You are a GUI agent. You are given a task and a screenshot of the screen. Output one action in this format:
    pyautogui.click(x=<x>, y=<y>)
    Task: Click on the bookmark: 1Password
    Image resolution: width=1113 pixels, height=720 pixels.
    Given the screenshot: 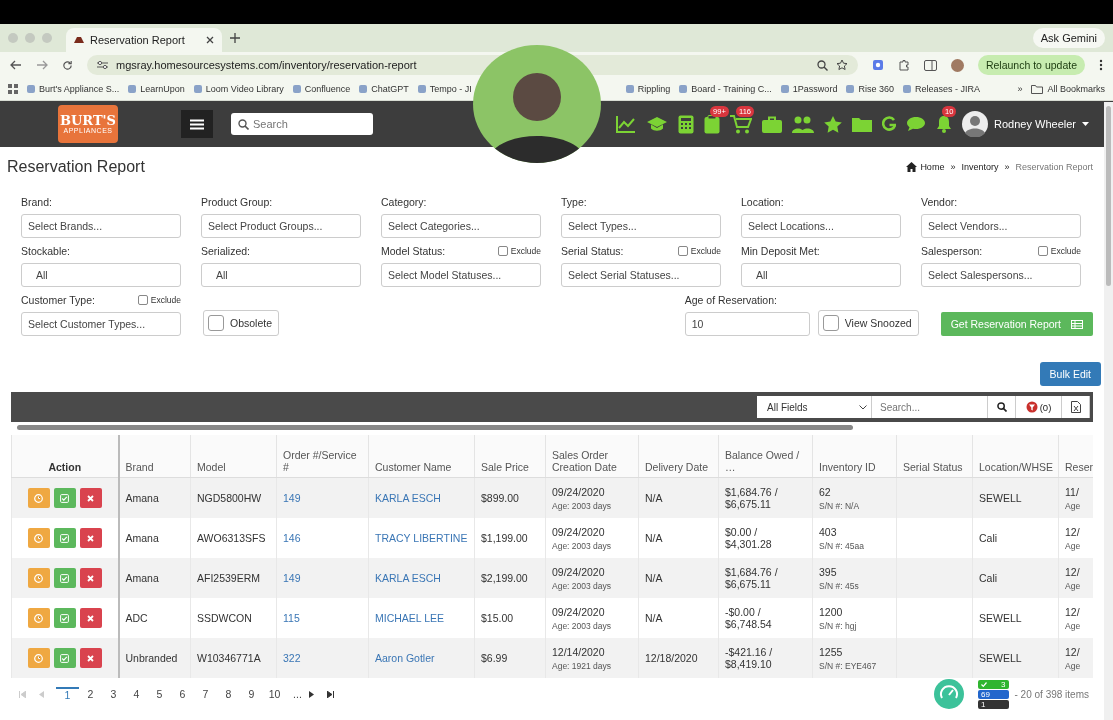 What is the action you would take?
    pyautogui.click(x=809, y=89)
    